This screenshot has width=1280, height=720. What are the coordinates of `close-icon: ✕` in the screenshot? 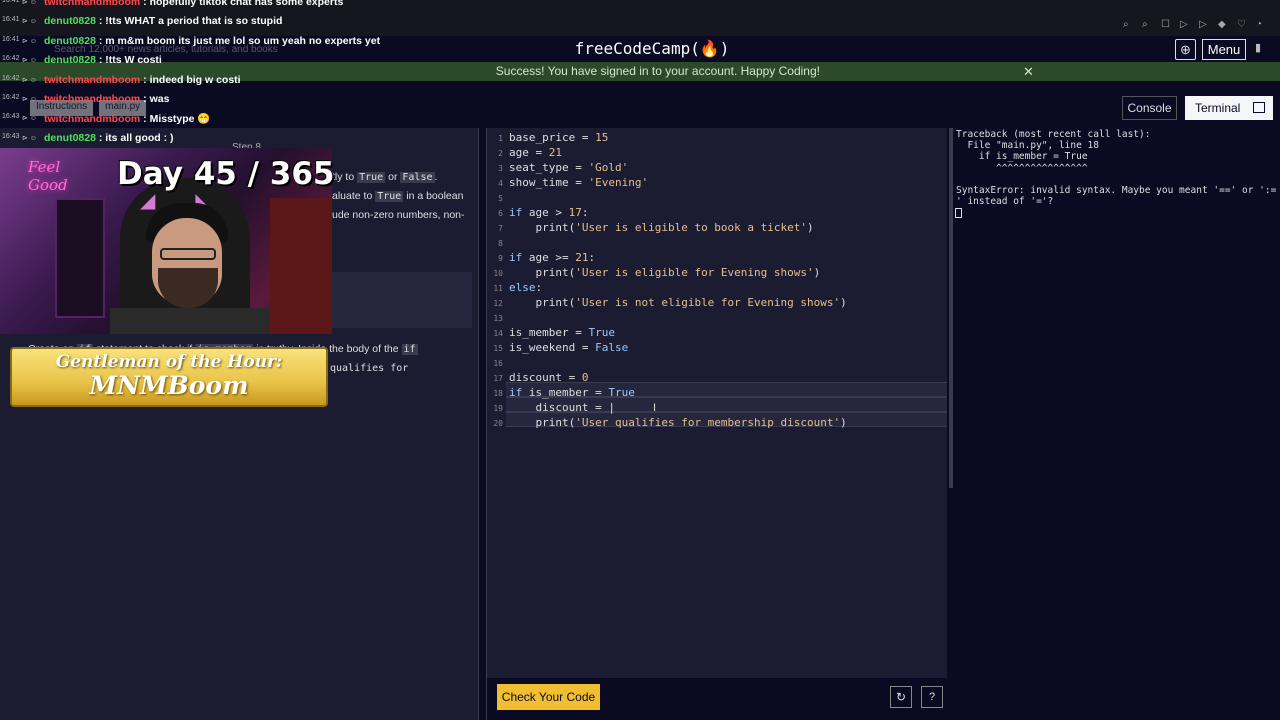 It's located at (1028, 72).